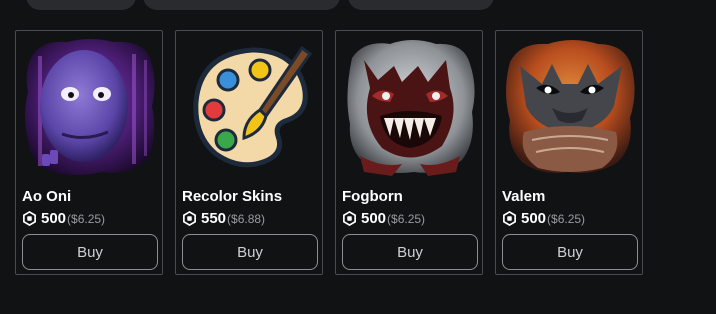 The width and height of the screenshot is (716, 314). Describe the element at coordinates (232, 196) in the screenshot. I see `product-name: Recolor Skins` at that location.